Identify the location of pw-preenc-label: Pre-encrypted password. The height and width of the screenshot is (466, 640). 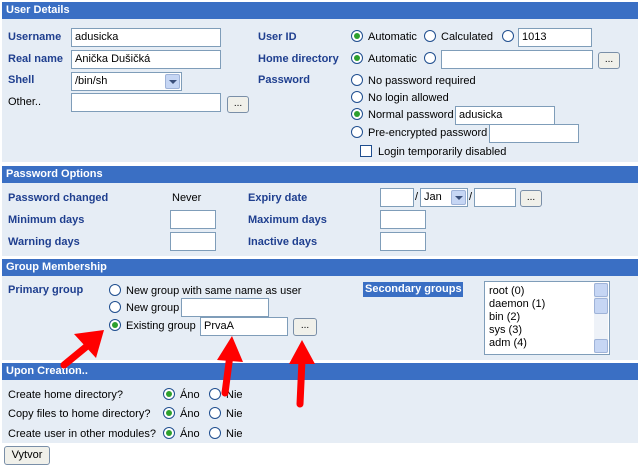
(428, 133).